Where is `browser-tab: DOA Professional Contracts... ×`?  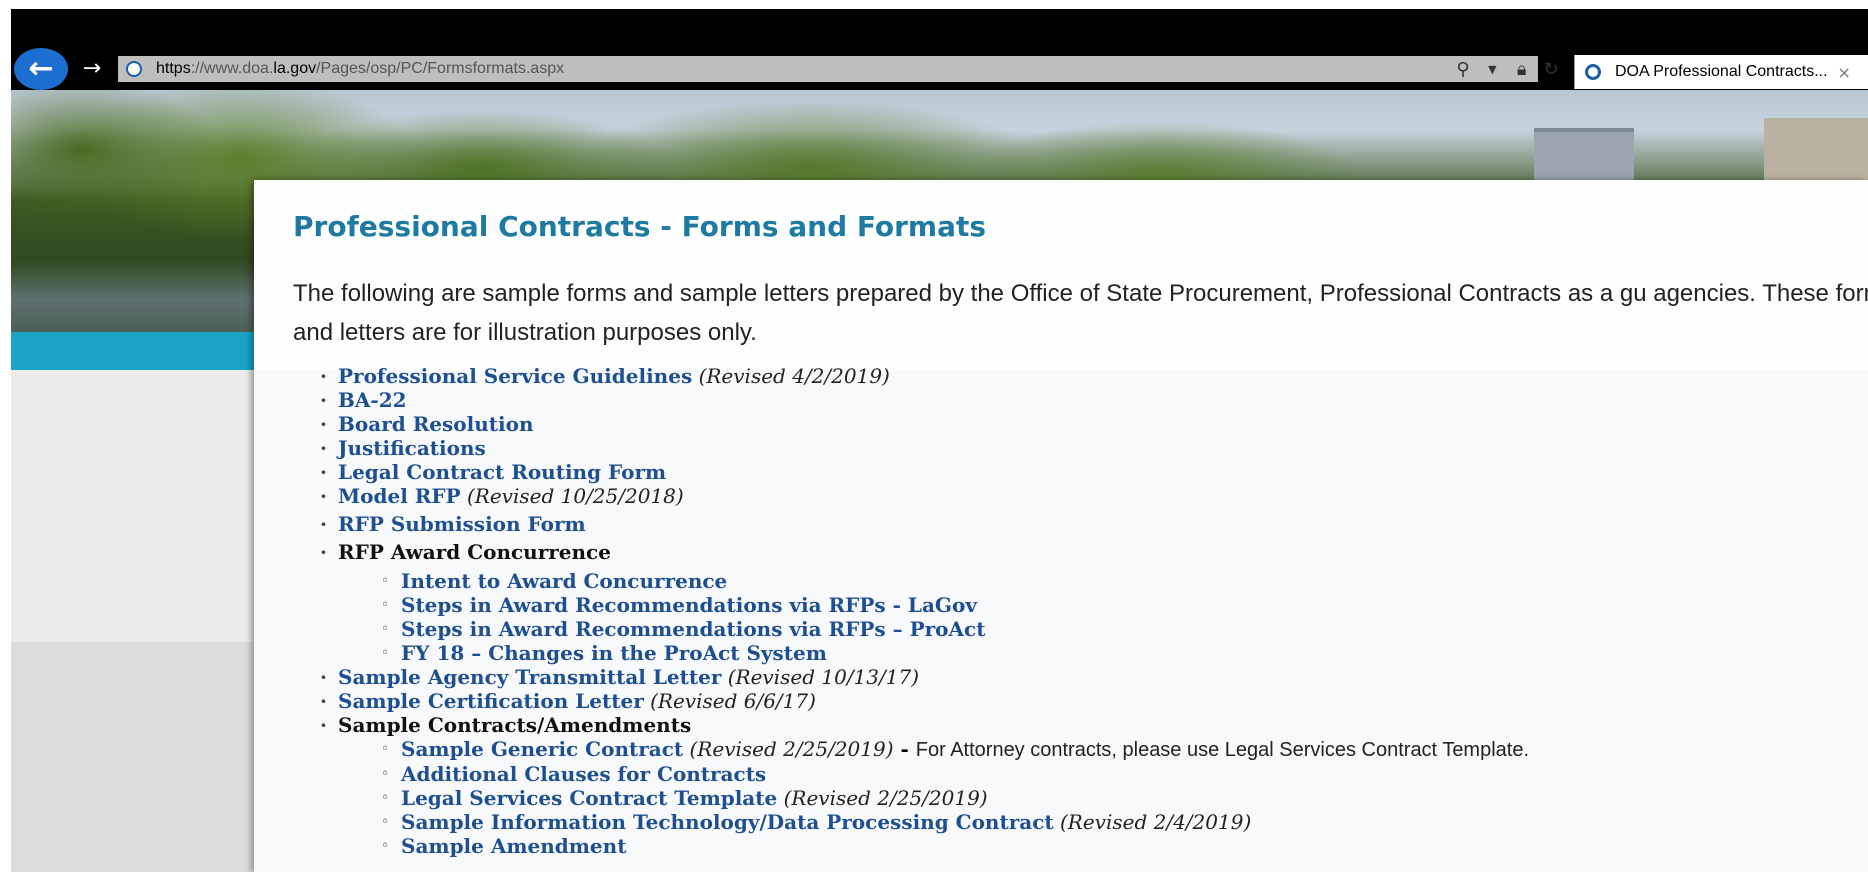 browser-tab: DOA Professional Contracts... × is located at coordinates (1721, 72).